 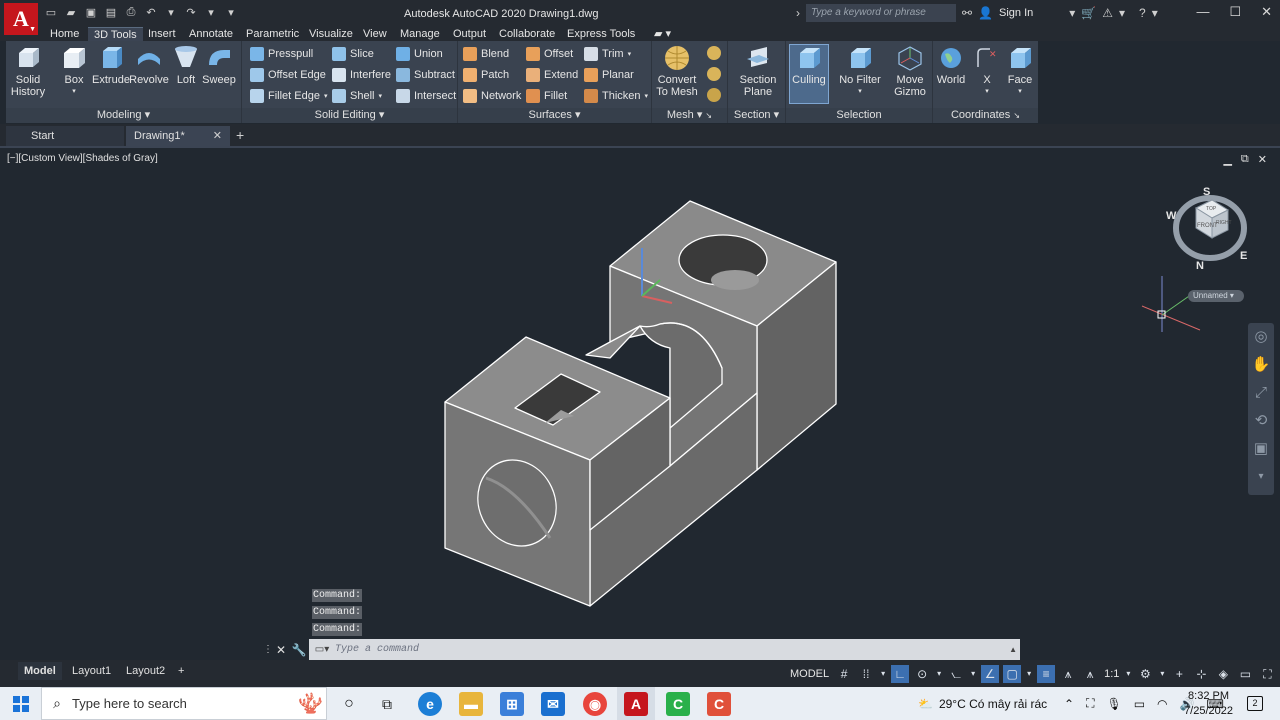 What do you see at coordinates (1179, 674) in the screenshot?
I see `annotation-monitor-icon: +` at bounding box center [1179, 674].